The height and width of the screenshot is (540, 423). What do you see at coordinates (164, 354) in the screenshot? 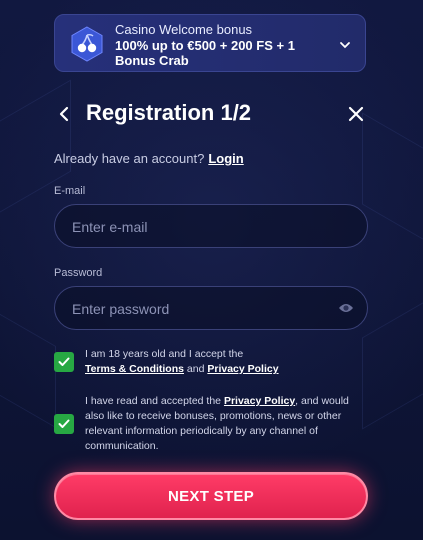
I see `age-terms-statement: I am 18 years old and I accept the` at bounding box center [164, 354].